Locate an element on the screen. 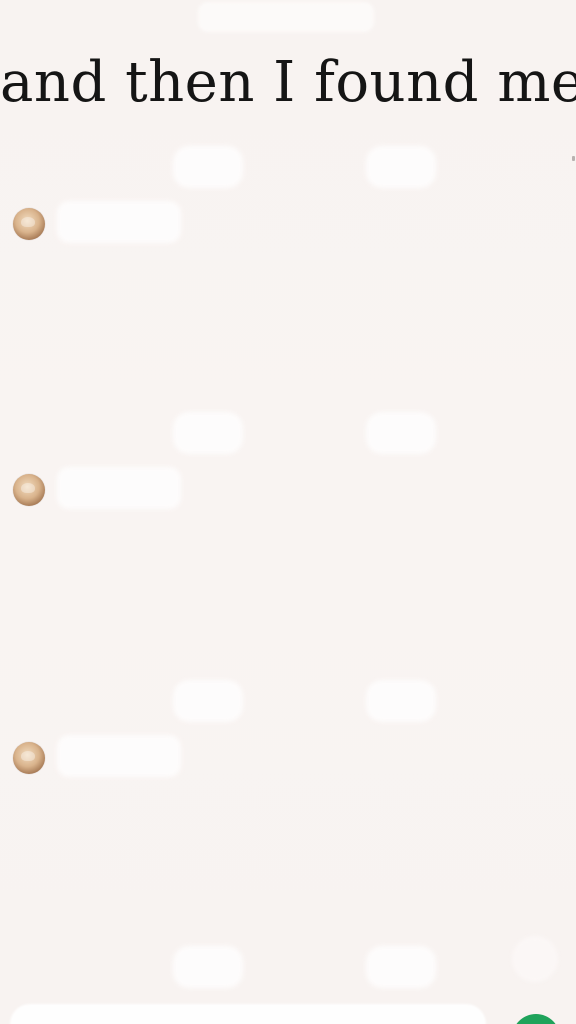 Image resolution: width=576 pixels, height=1024 pixels. message-input-bar is located at coordinates (248, 1014).